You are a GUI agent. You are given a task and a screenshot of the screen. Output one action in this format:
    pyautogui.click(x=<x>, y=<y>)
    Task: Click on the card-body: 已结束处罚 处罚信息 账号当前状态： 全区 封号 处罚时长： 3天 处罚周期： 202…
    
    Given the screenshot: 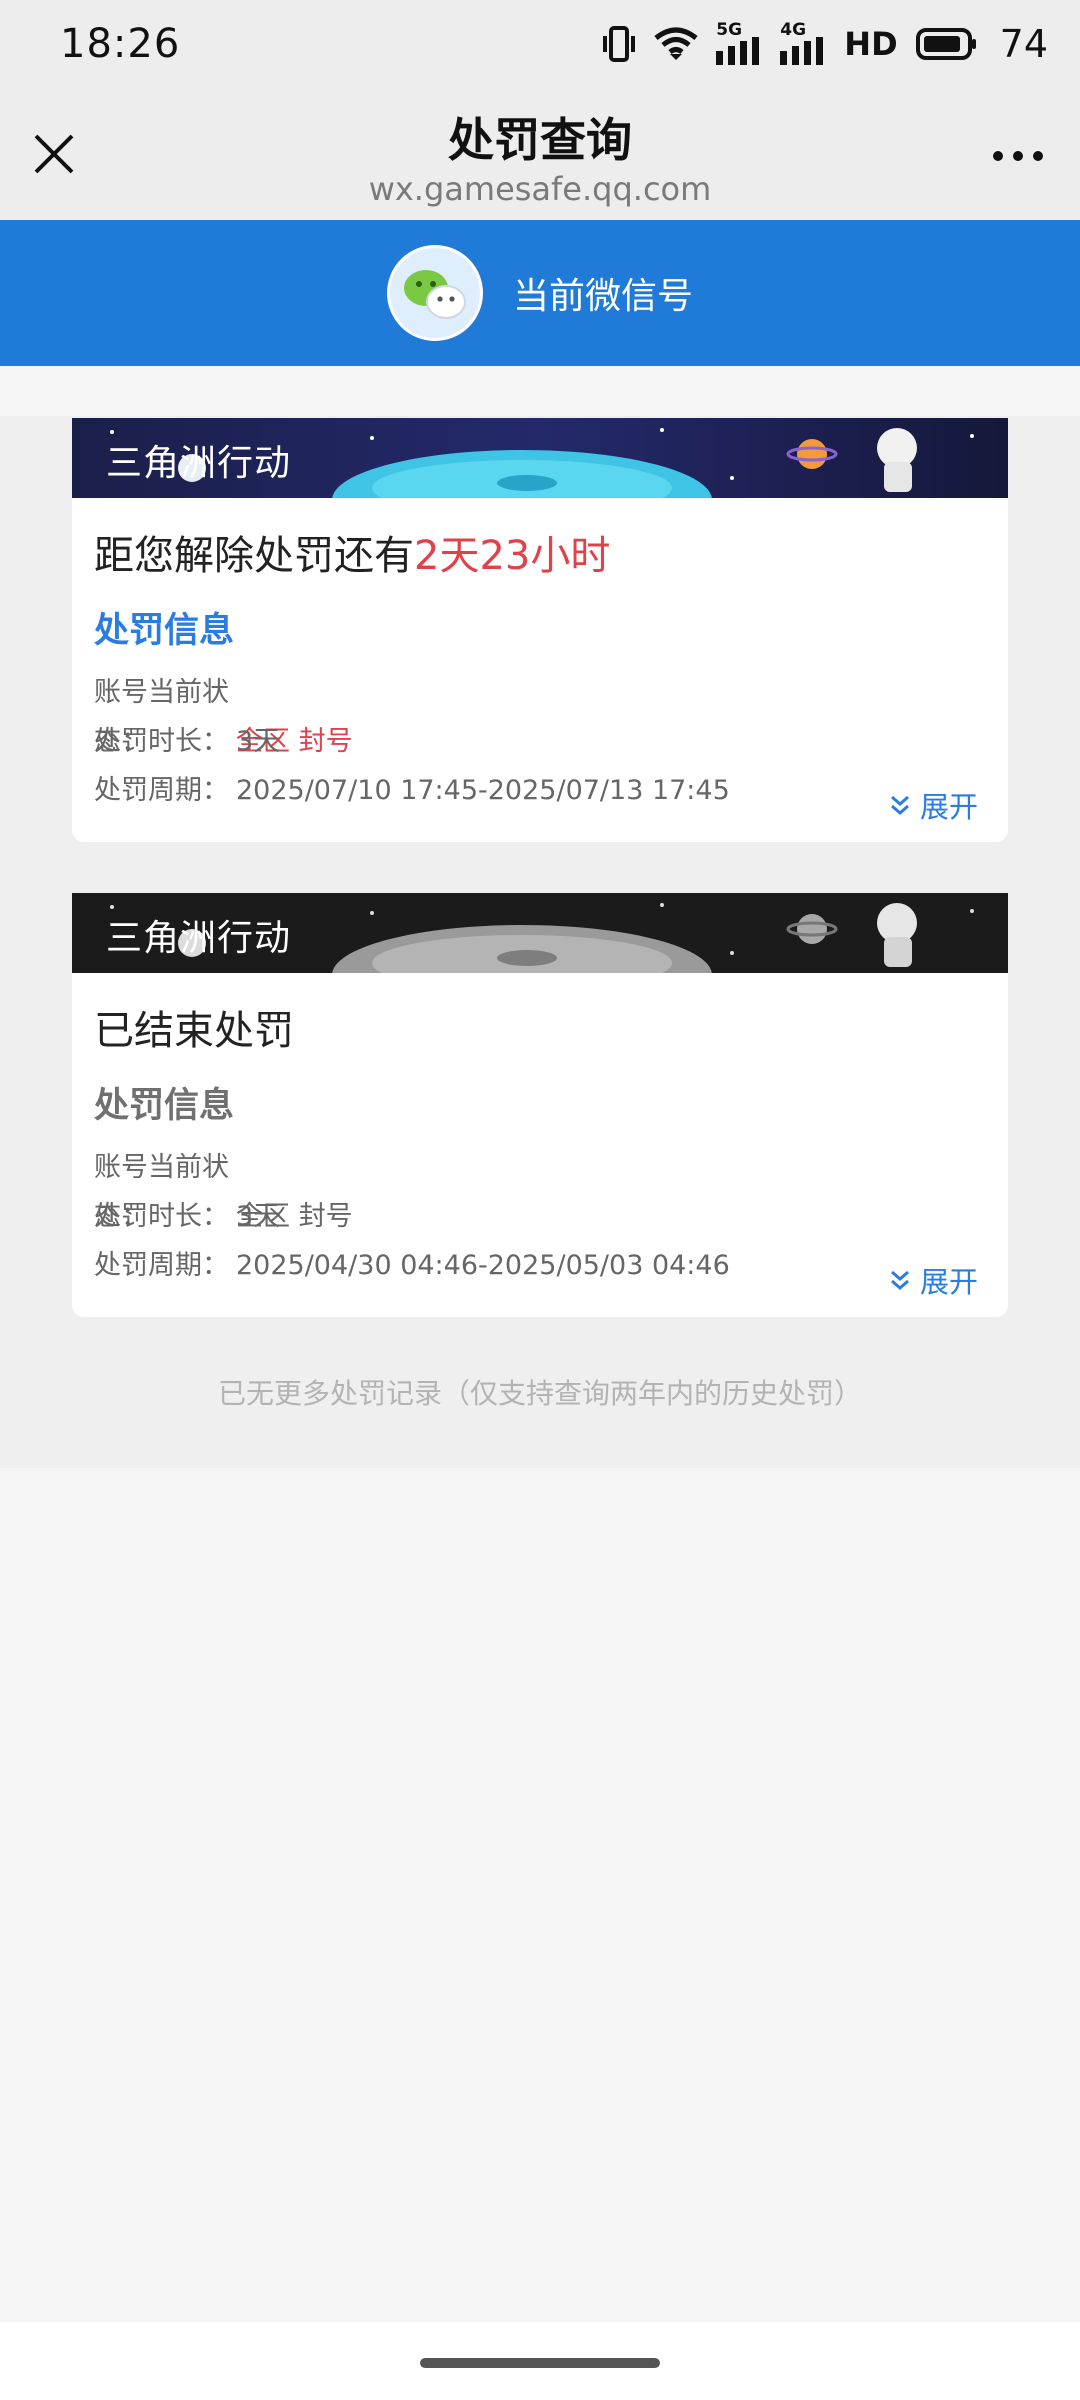 What is the action you would take?
    pyautogui.click(x=540, y=1146)
    